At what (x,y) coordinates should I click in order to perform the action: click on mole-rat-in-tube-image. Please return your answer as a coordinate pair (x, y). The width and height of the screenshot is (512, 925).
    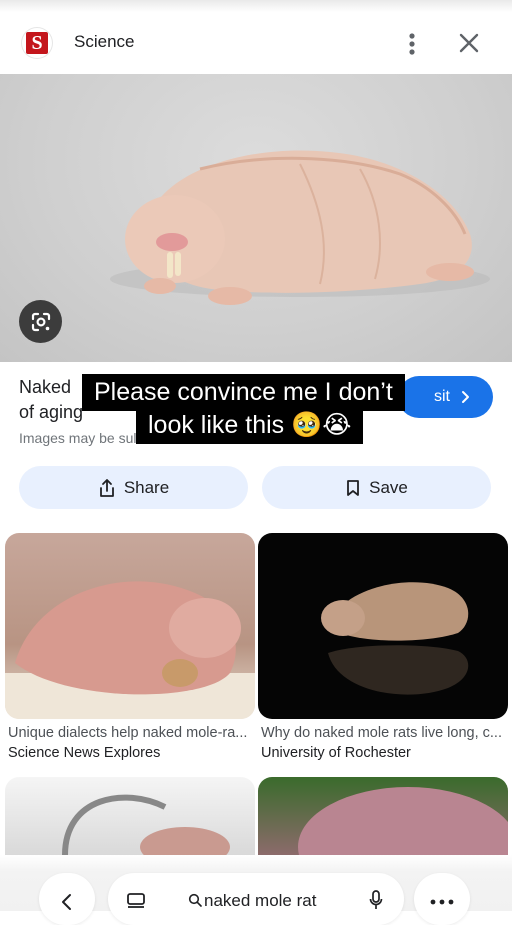
    Looking at the image, I should click on (146, 824).